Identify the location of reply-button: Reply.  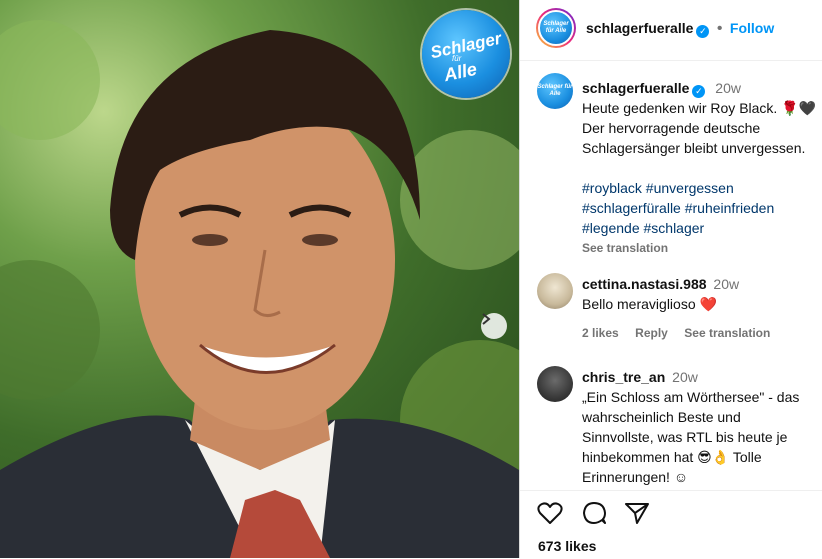
(651, 333).